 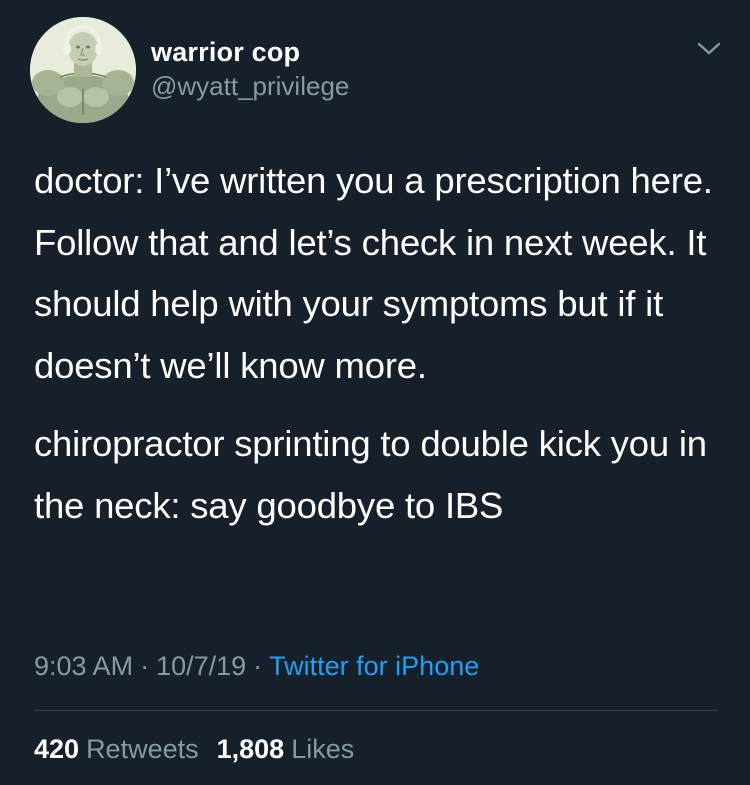 I want to click on tweet-meta: 9:03 AM · 10/7/19 · Twitter for iPhone, so click(x=256, y=666).